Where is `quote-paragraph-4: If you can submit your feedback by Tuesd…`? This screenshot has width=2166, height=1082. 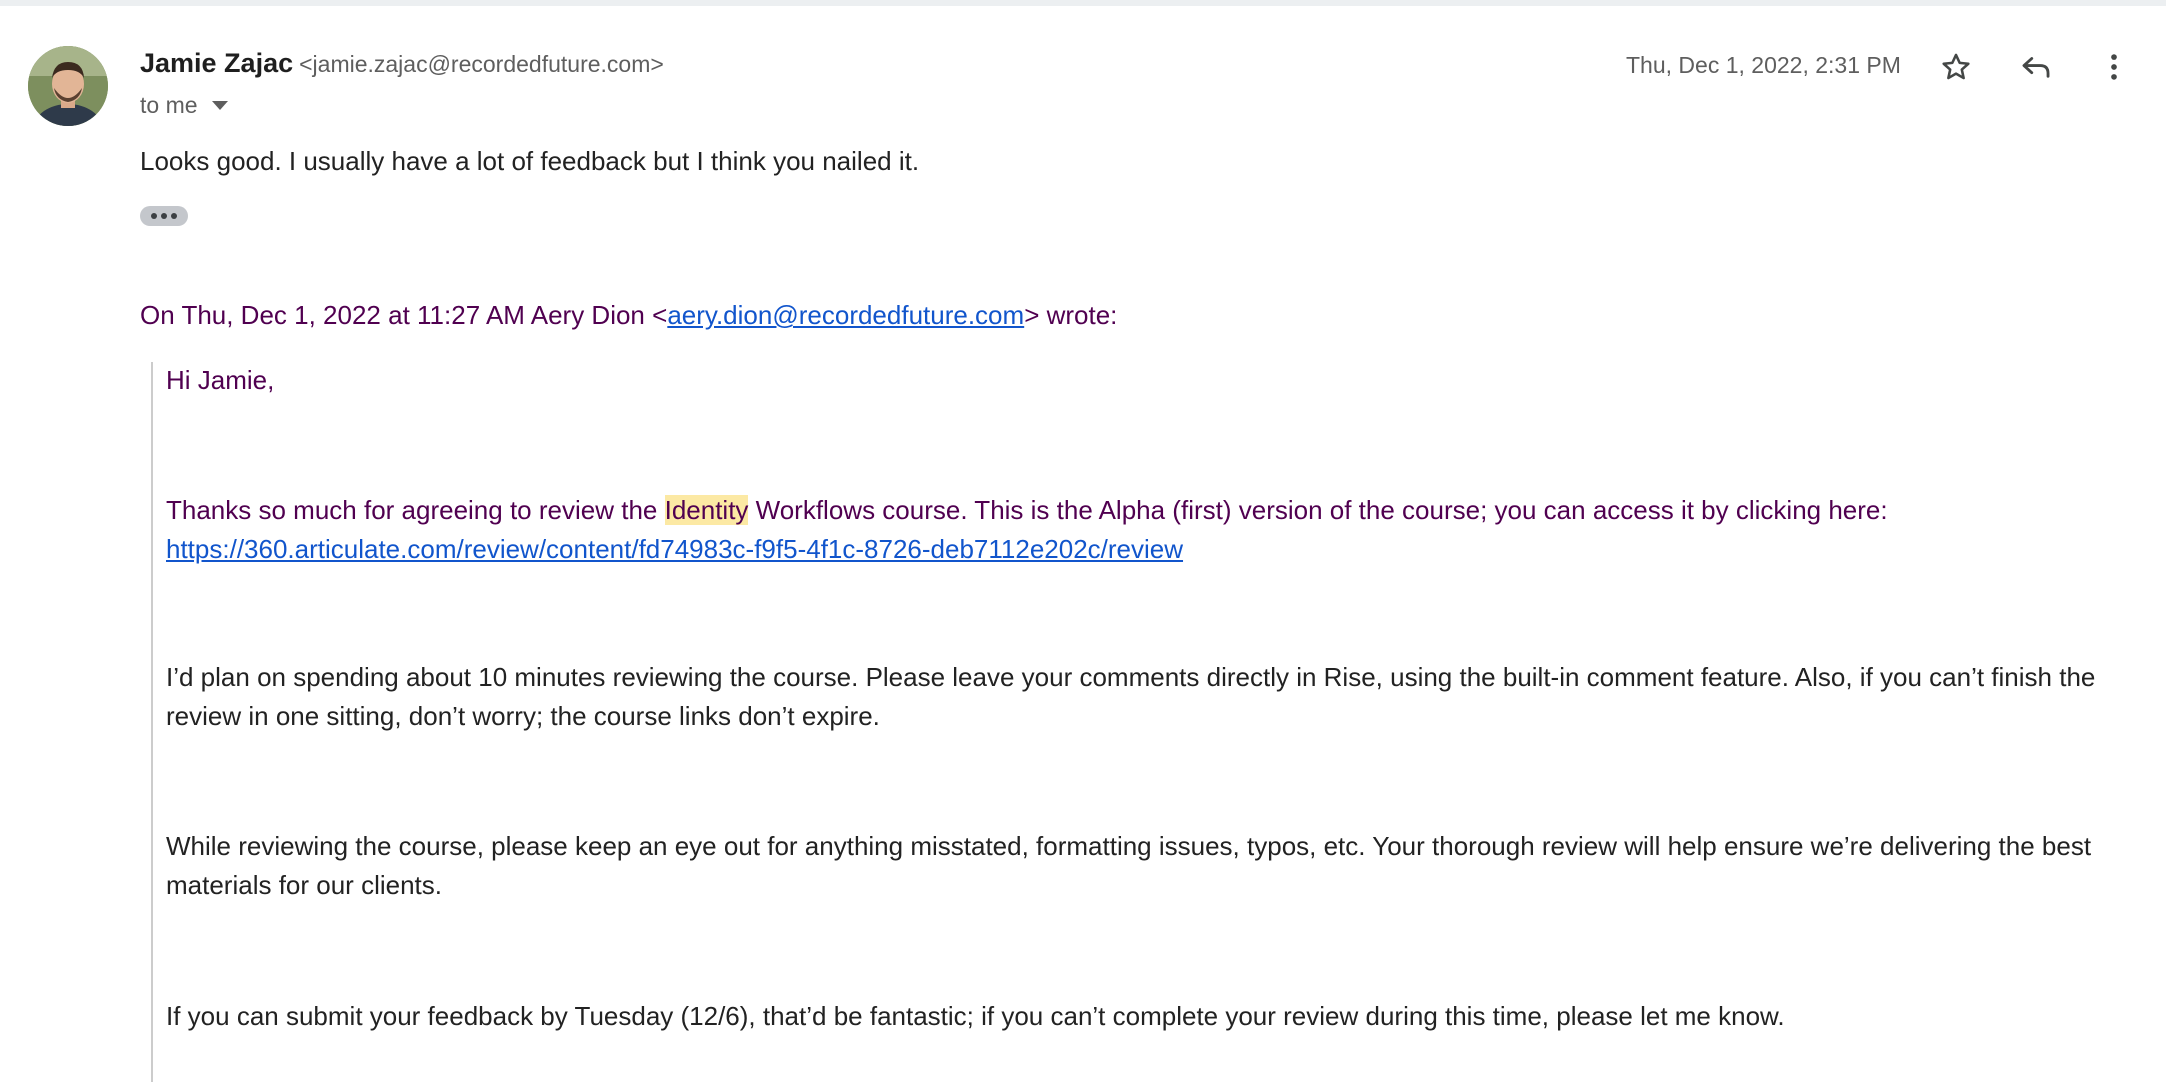 quote-paragraph-4: If you can submit your feedback by Tuesd… is located at coordinates (975, 1016).